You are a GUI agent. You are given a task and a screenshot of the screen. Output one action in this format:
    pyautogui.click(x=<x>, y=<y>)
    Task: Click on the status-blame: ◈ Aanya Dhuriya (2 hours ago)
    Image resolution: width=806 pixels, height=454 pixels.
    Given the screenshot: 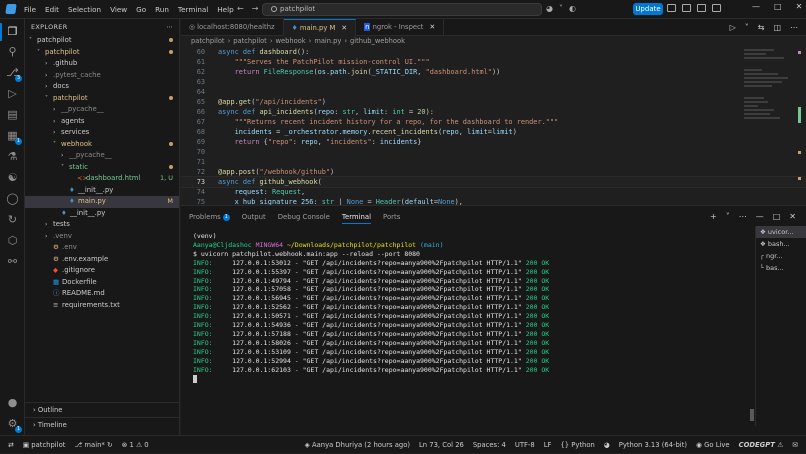 What is the action you would take?
    pyautogui.click(x=357, y=445)
    